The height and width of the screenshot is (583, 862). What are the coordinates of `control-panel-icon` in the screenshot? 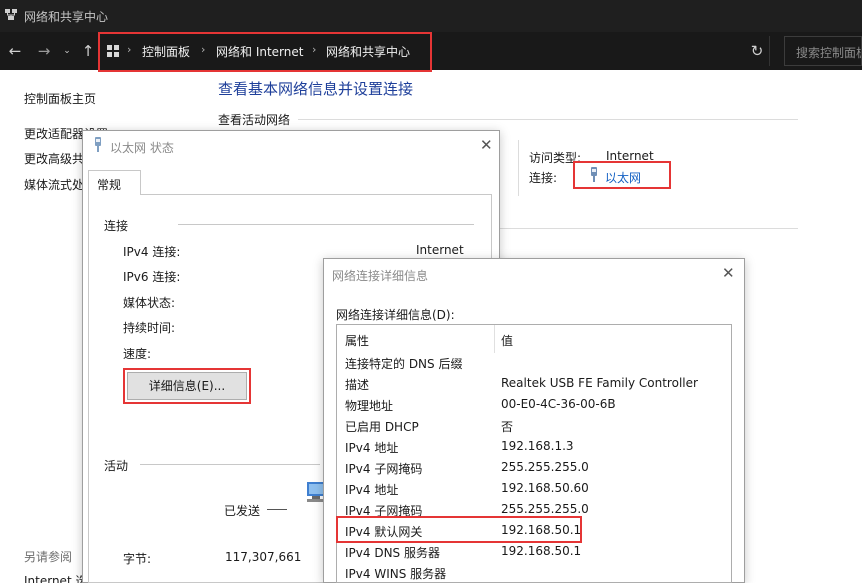 It's located at (113, 51).